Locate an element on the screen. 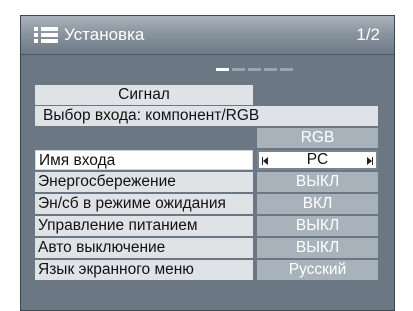  setting-osd-language-label: Язык экранного меню is located at coordinates (144, 270).